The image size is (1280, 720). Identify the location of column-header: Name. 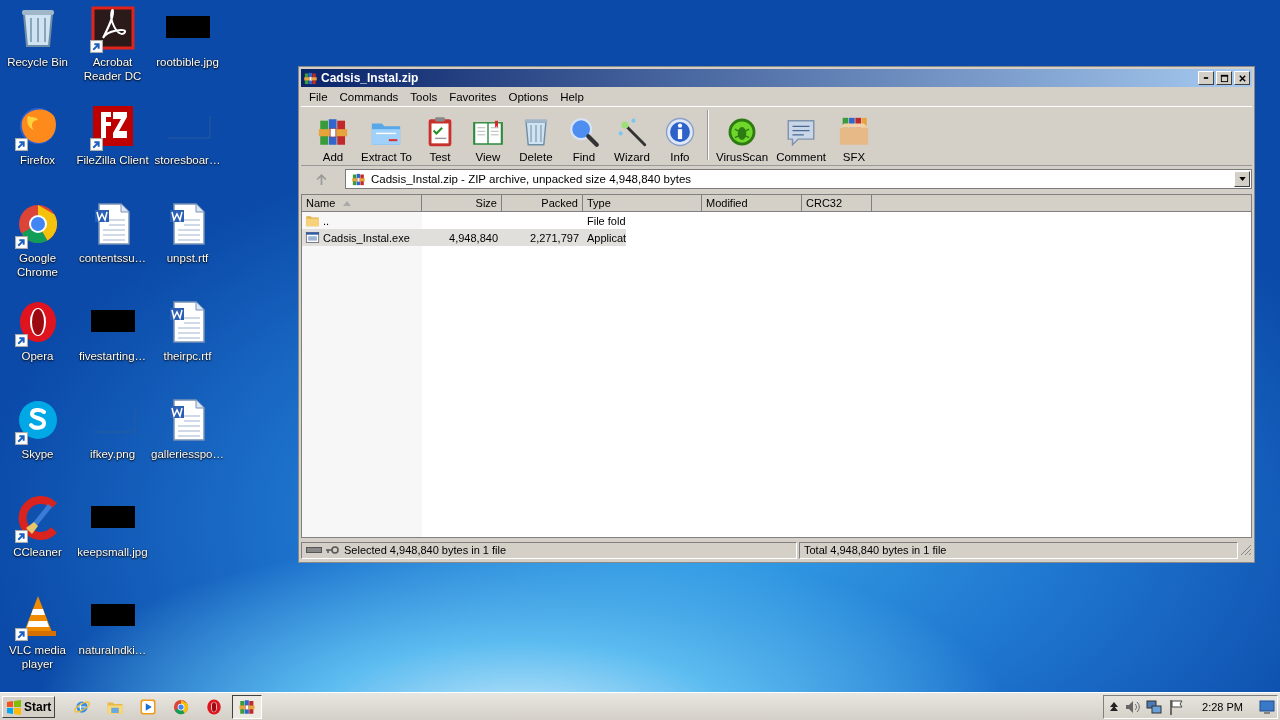
(362, 203).